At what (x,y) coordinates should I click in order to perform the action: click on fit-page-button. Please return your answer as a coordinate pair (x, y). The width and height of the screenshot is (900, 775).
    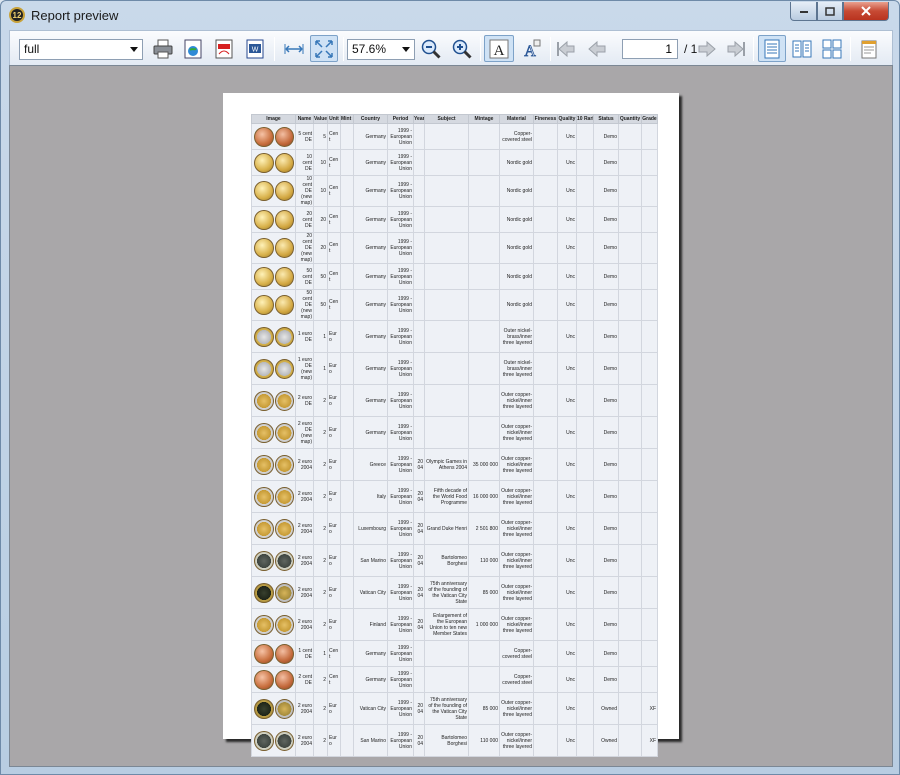
    Looking at the image, I should click on (324, 48).